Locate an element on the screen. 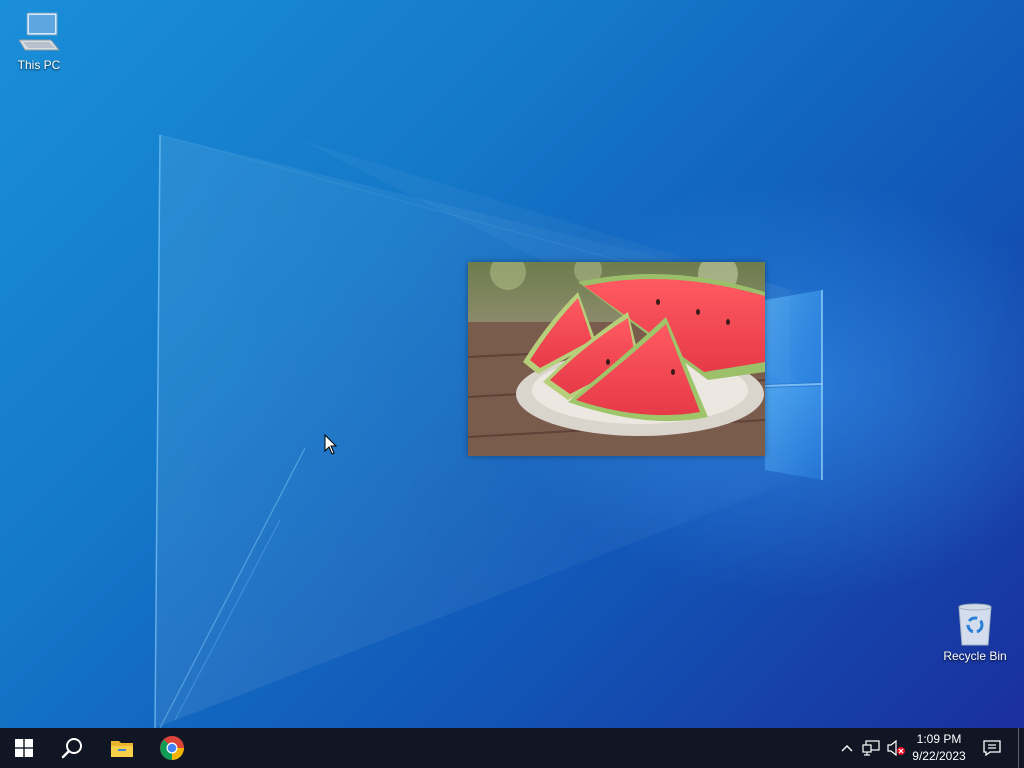  windows-logo-icon is located at coordinates (24, 748).